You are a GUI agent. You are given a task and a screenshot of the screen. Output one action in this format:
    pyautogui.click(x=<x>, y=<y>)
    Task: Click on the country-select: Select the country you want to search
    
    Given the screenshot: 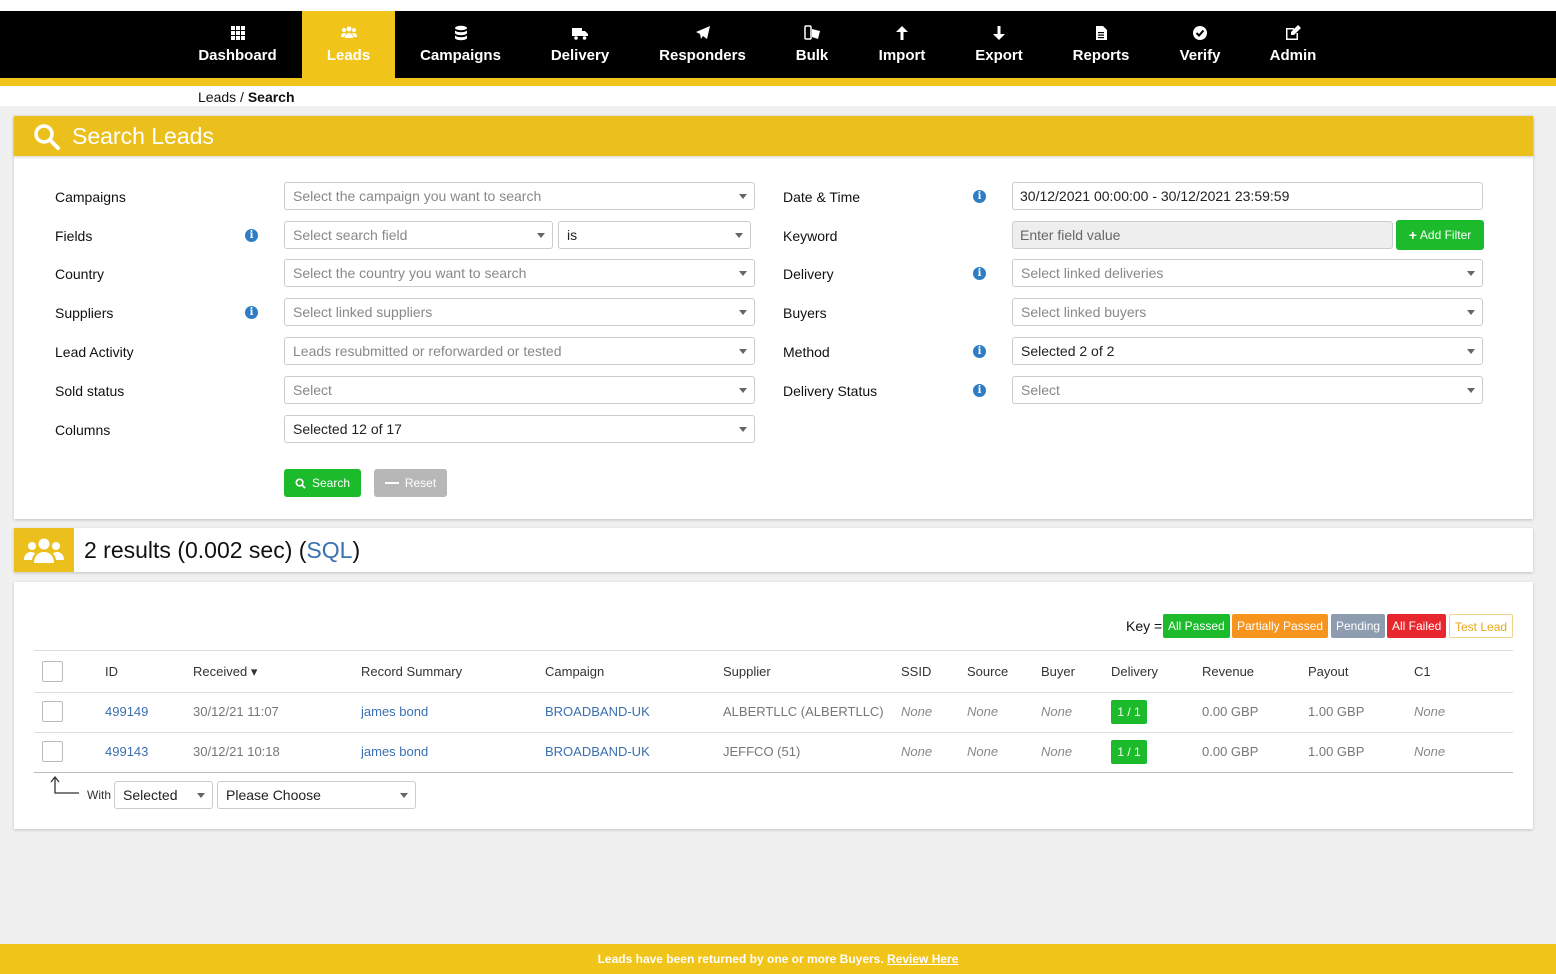 What is the action you would take?
    pyautogui.click(x=519, y=273)
    